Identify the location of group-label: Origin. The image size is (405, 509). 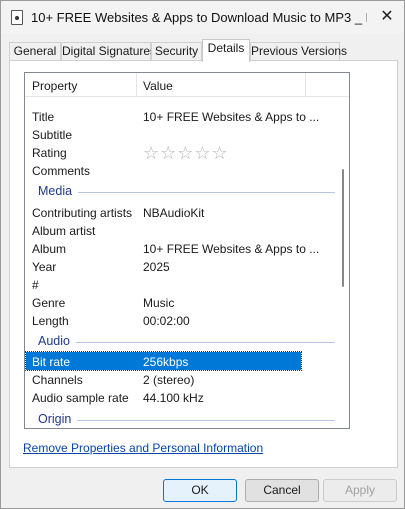
(58, 419).